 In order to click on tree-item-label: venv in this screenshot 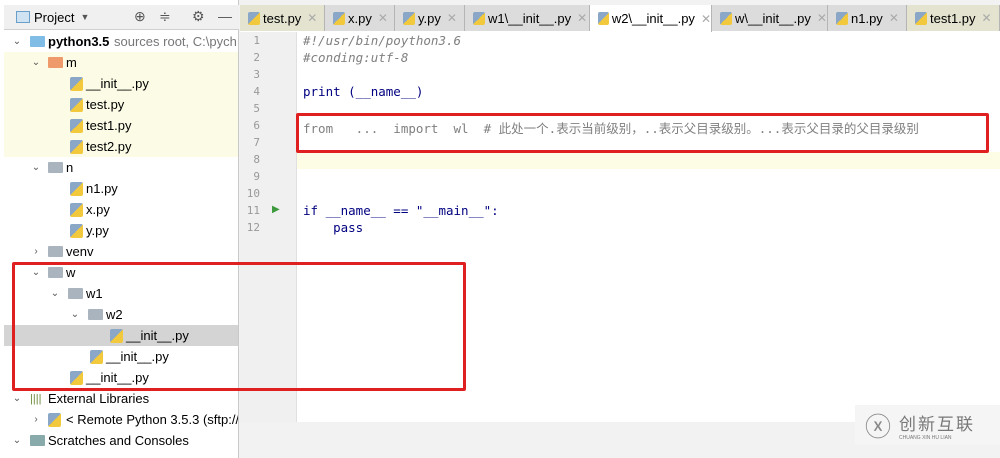, I will do `click(80, 251)`.